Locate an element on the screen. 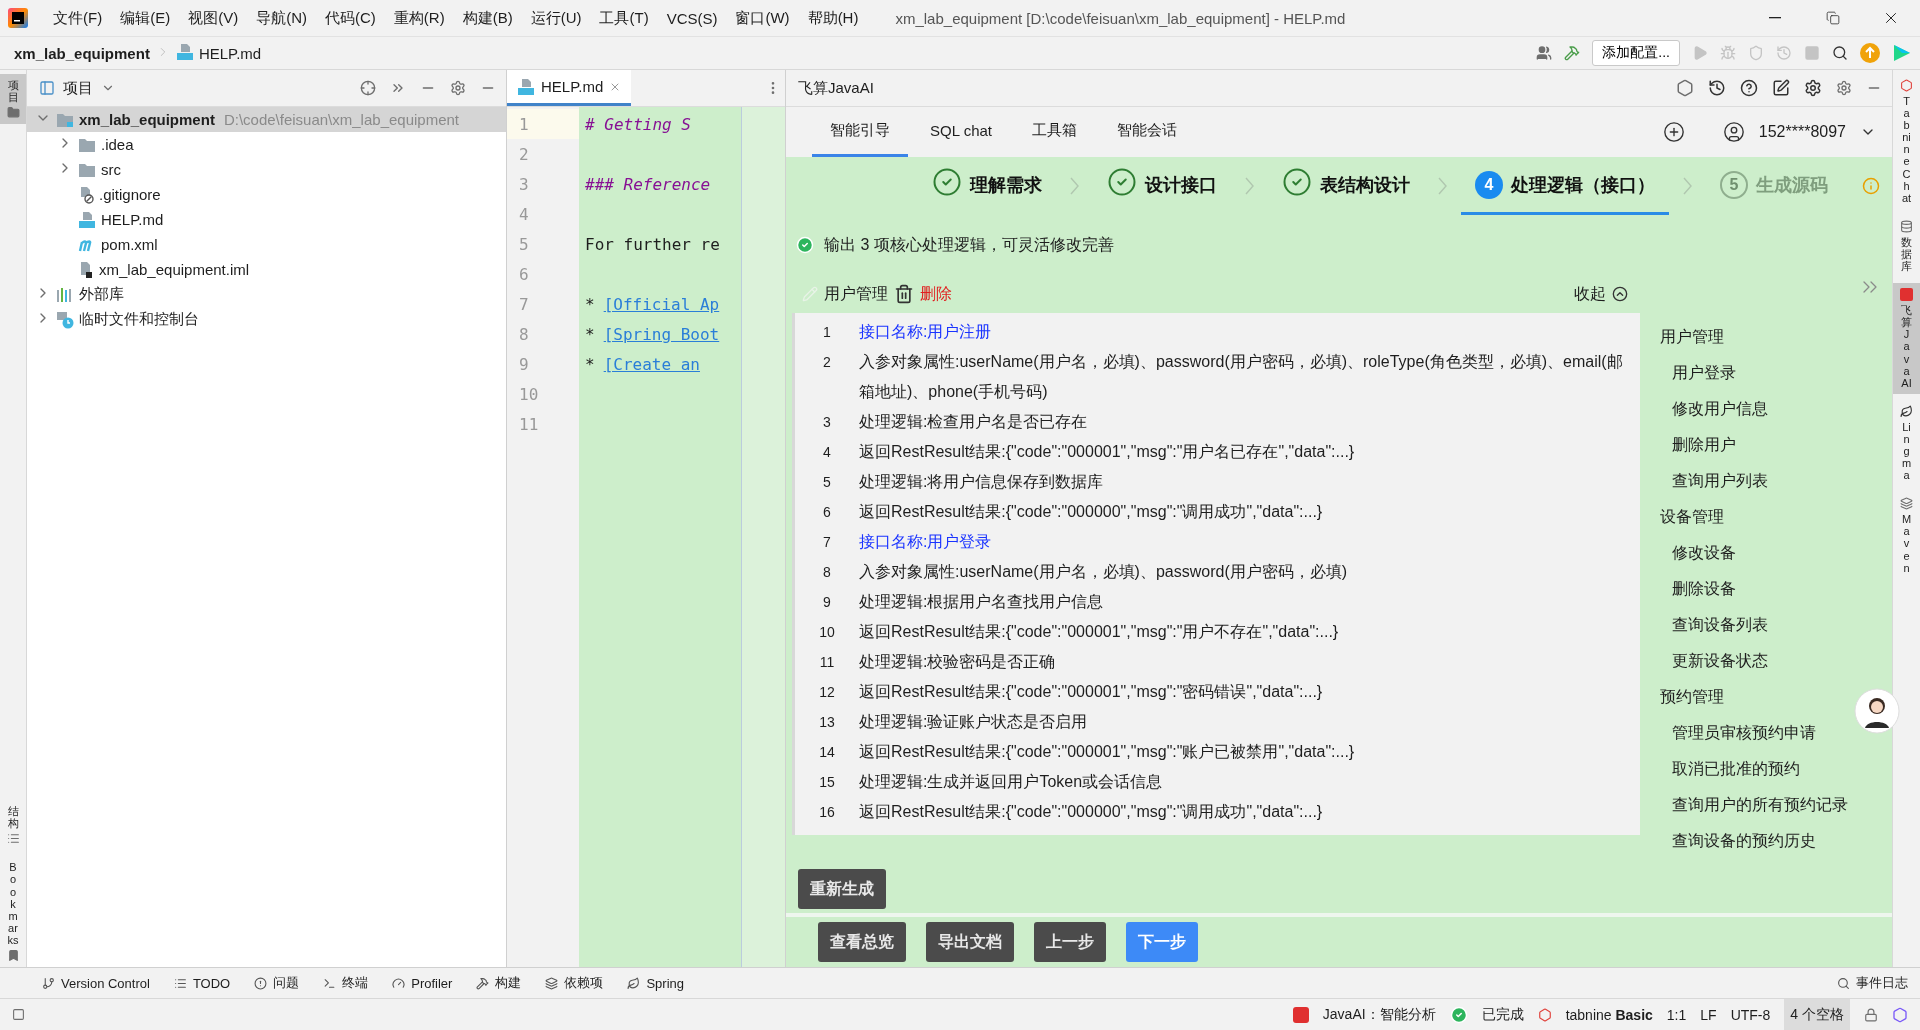  tool-window-tab: Bookmarks is located at coordinates (13, 911).